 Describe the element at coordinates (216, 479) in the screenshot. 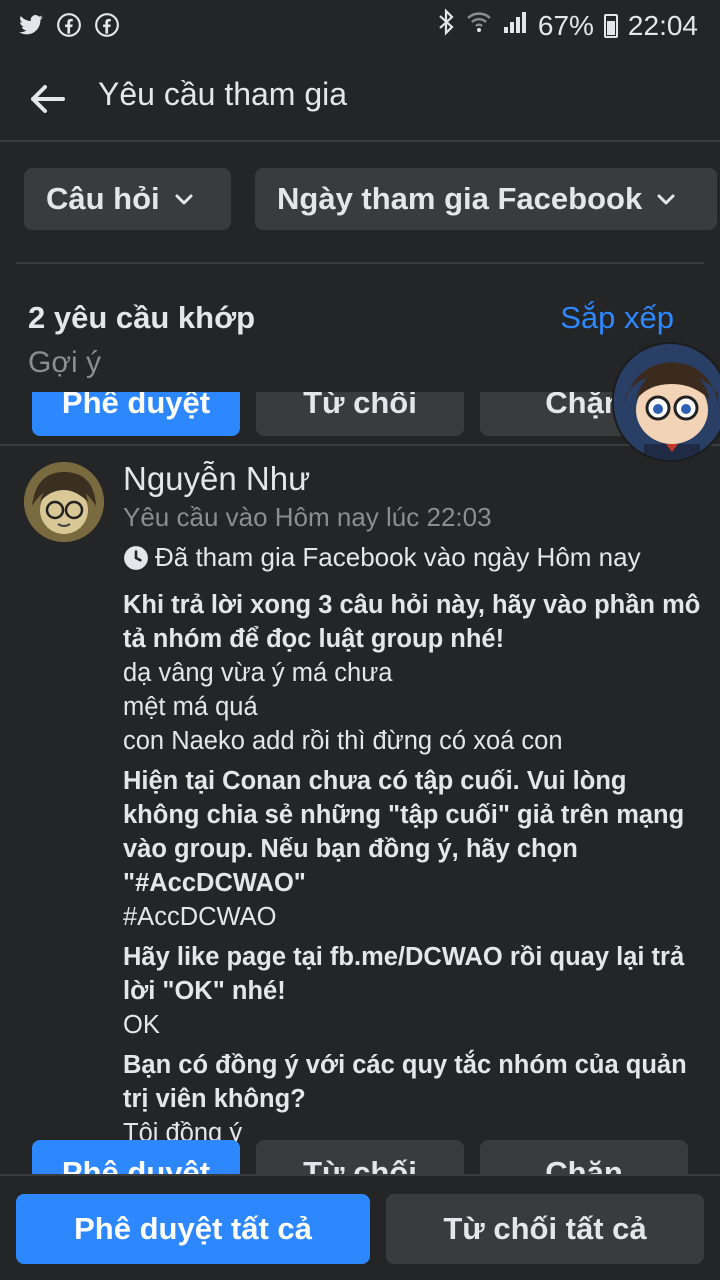

I see `requester-name: Nguyễn Như` at that location.